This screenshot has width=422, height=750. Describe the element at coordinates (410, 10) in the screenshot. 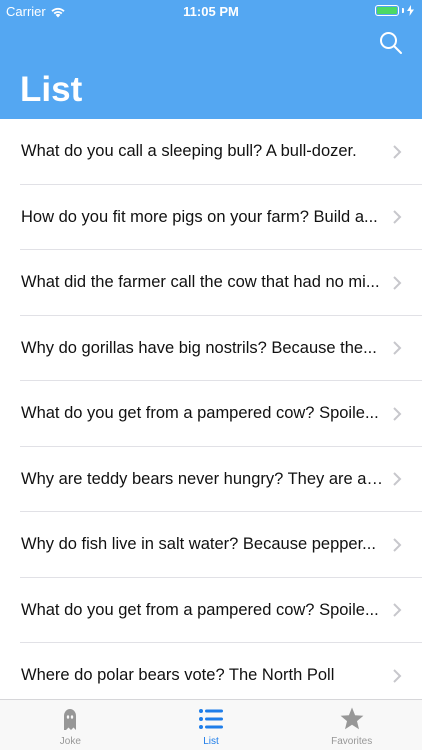

I see `charging-bolt-icon` at that location.